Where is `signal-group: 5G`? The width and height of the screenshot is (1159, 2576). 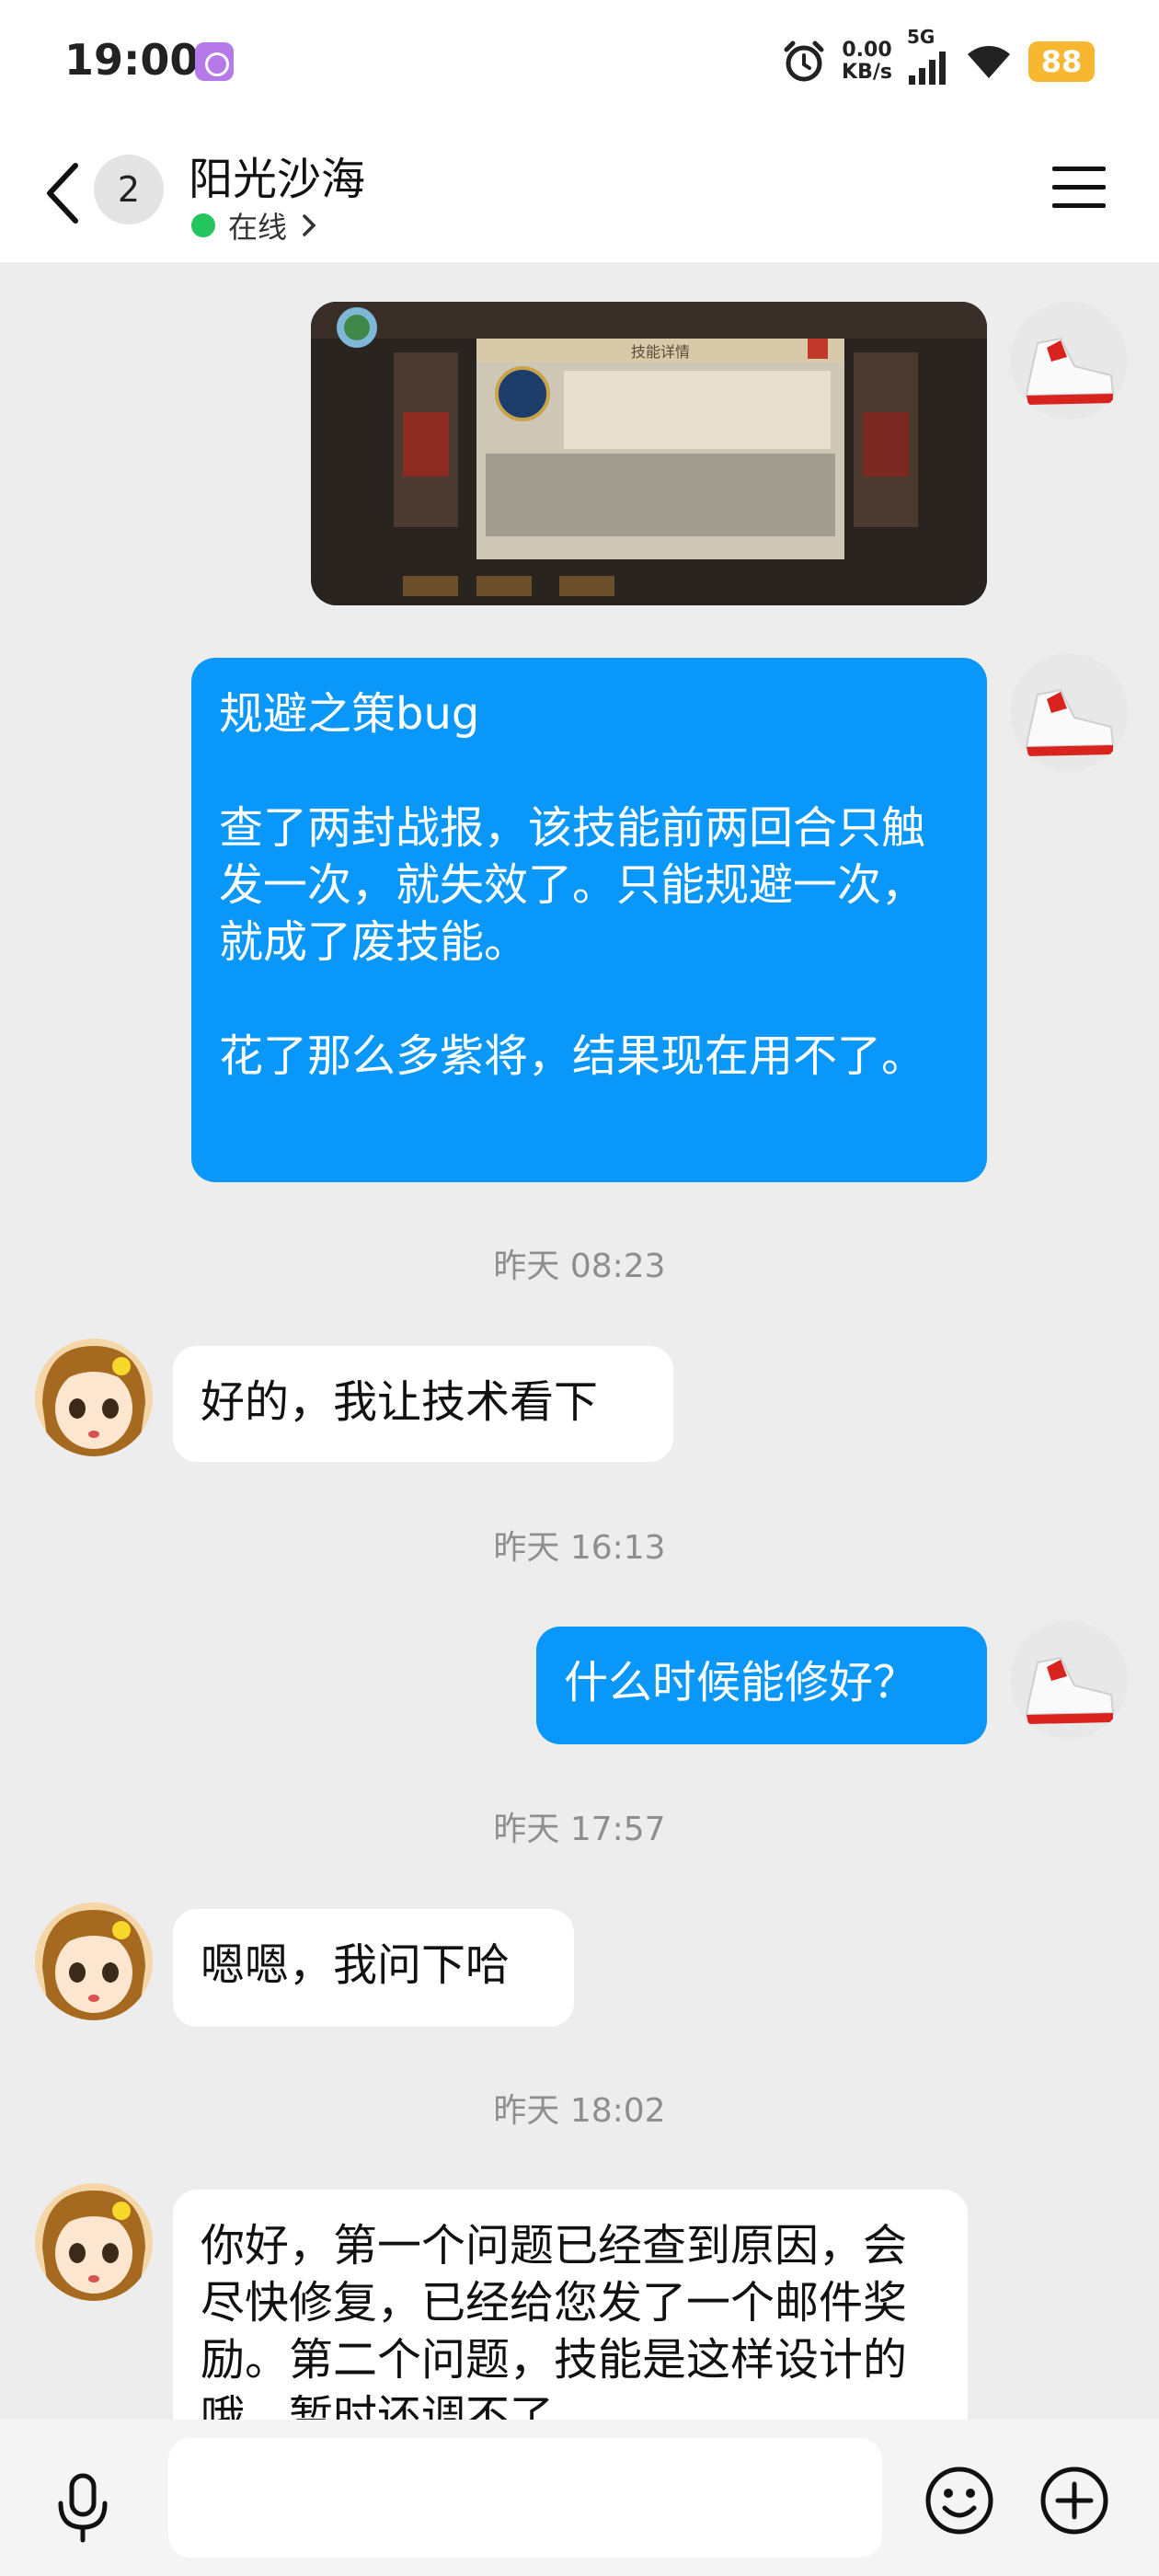 signal-group: 5G is located at coordinates (928, 56).